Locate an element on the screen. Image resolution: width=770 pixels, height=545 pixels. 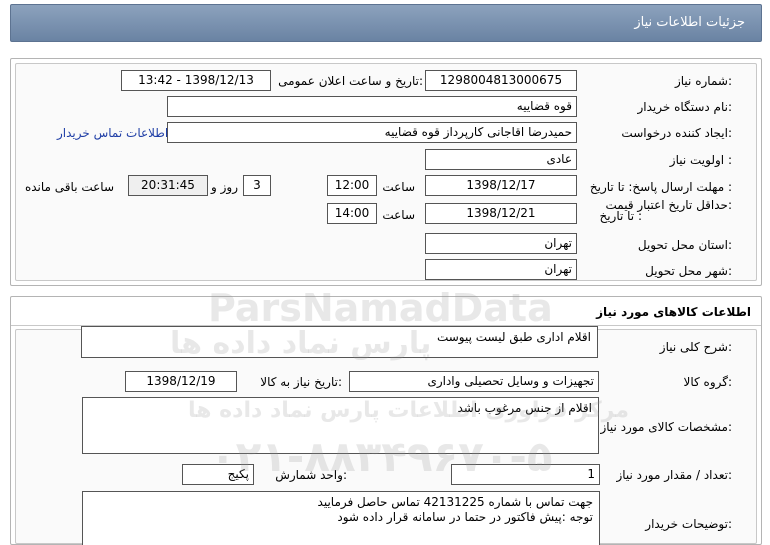
days-field: 3 is located at coordinates (257, 185).